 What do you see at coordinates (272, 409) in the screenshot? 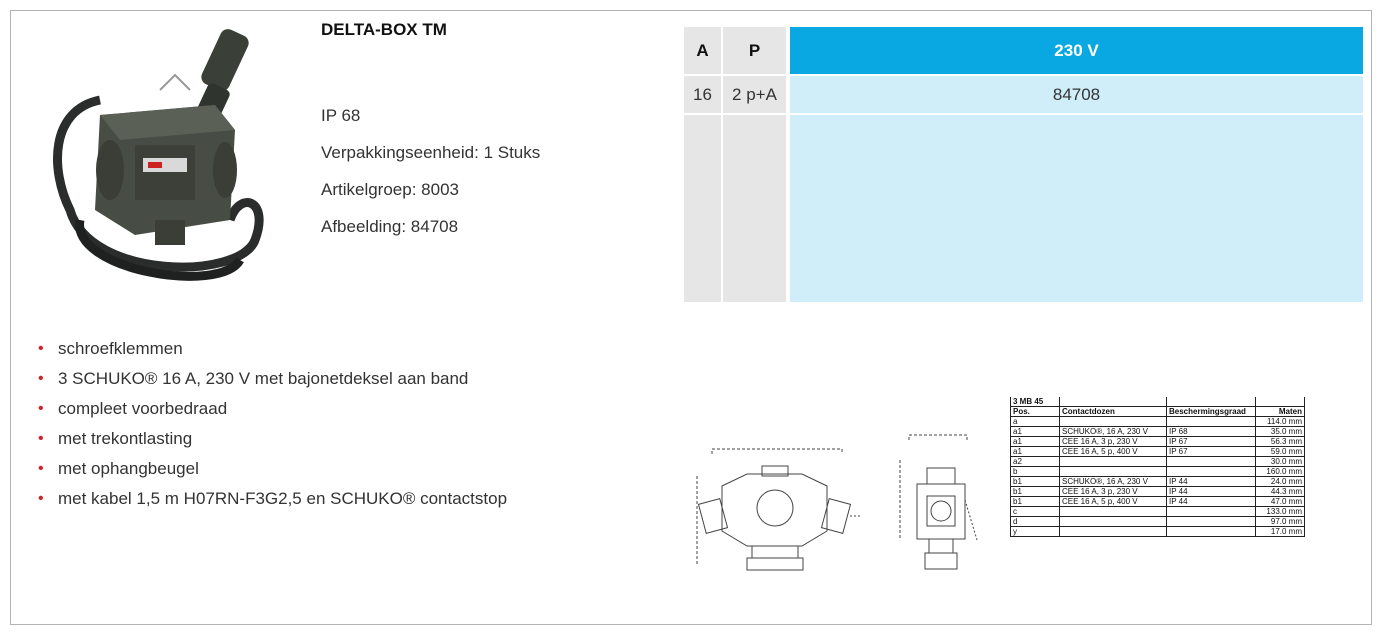
I see `list-item: • compleet voorbedraad` at bounding box center [272, 409].